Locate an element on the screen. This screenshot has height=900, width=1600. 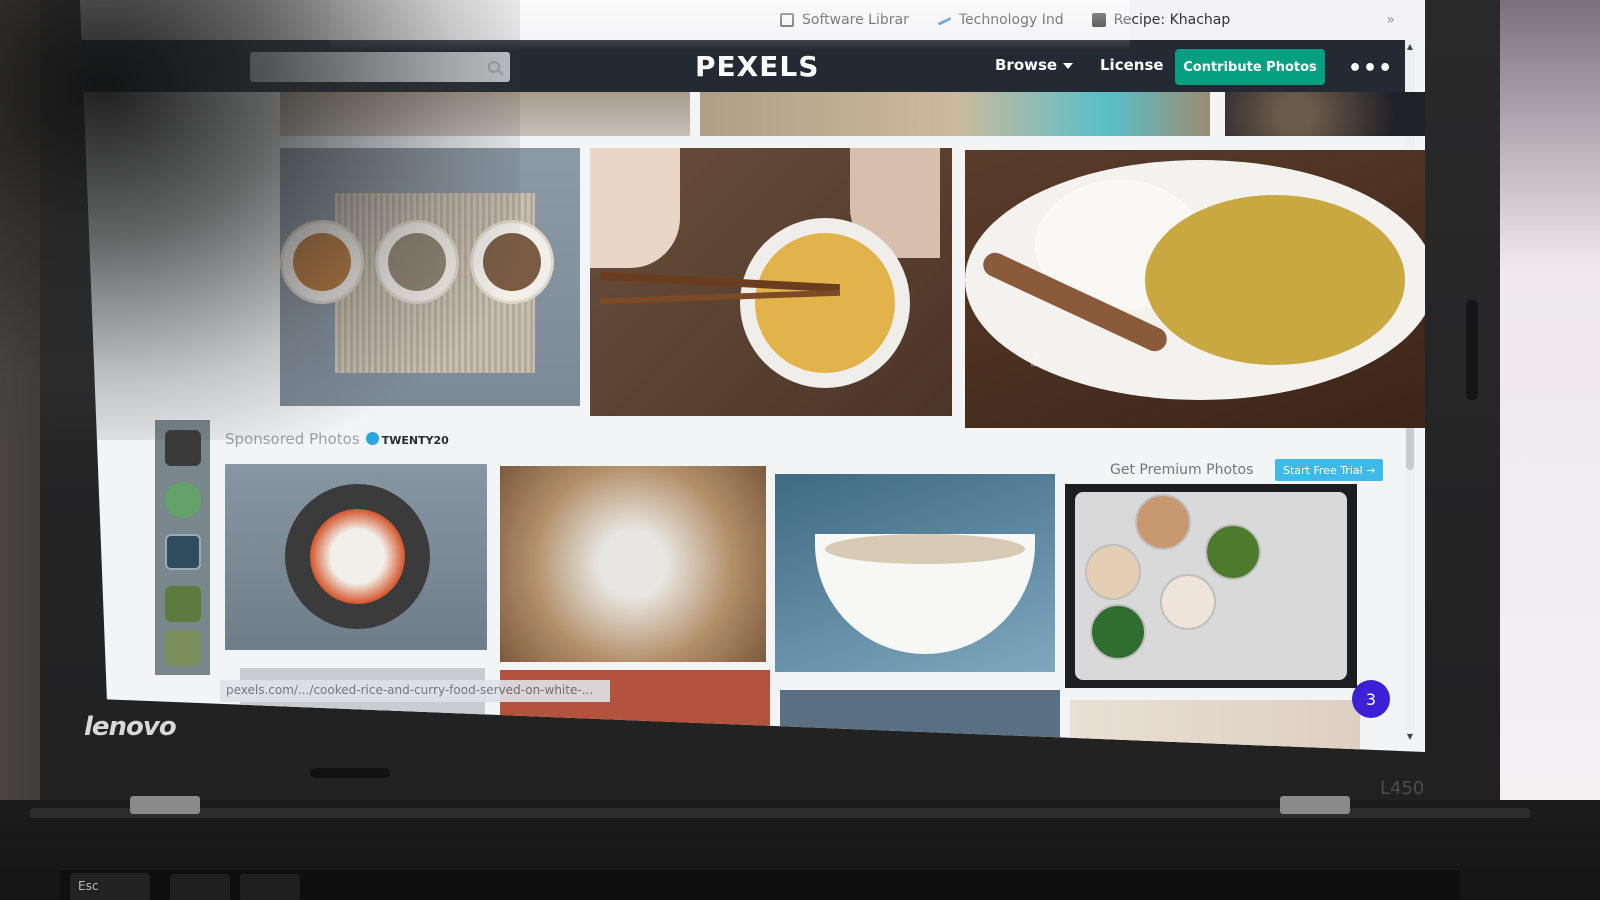
sponsored-label: Sponsored Photos is located at coordinates (292, 439).